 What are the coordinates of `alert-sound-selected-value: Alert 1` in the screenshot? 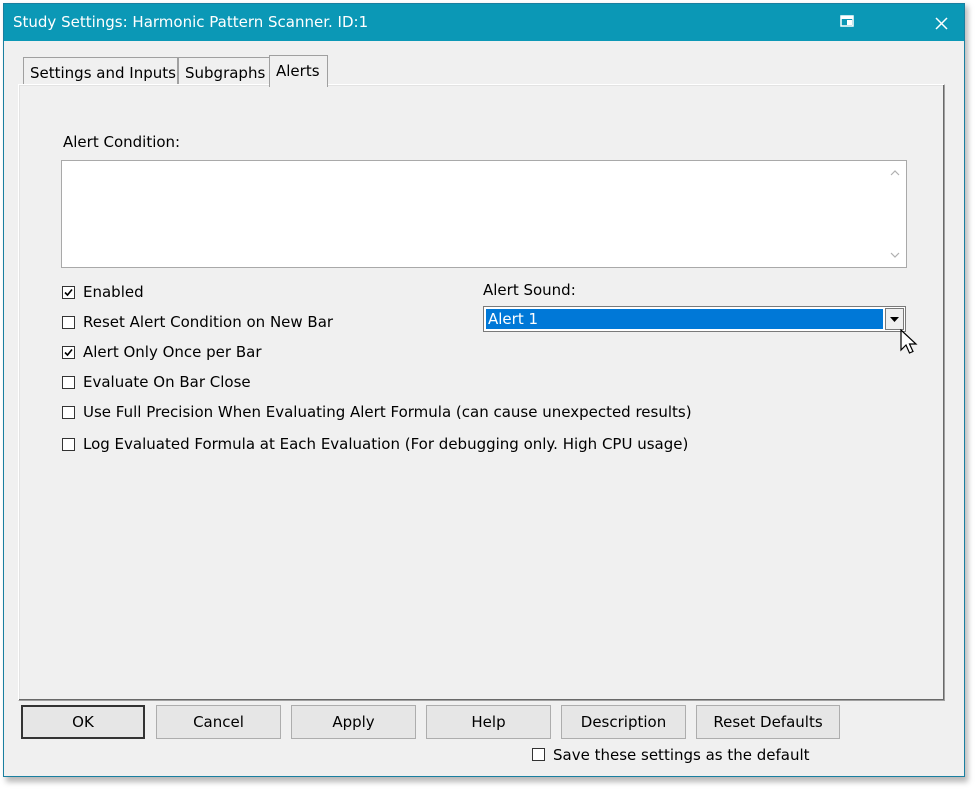 It's located at (684, 319).